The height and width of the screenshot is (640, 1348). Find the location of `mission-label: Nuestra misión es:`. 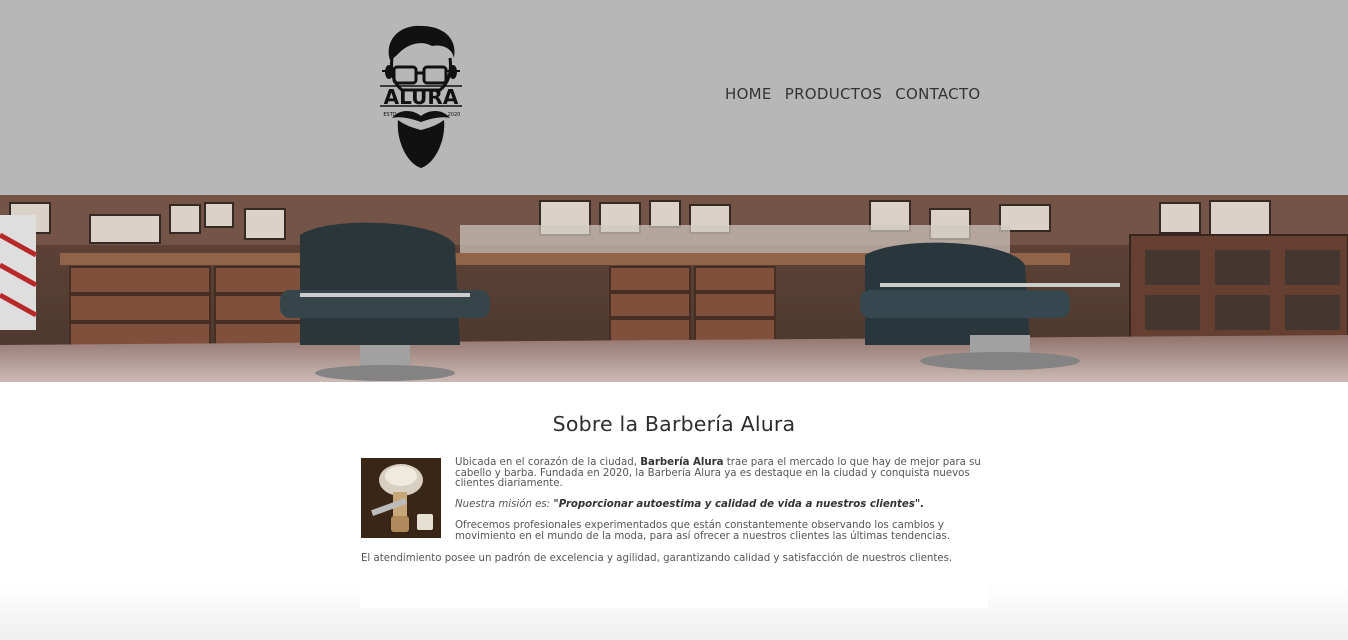

mission-label: Nuestra misión es: is located at coordinates (504, 504).